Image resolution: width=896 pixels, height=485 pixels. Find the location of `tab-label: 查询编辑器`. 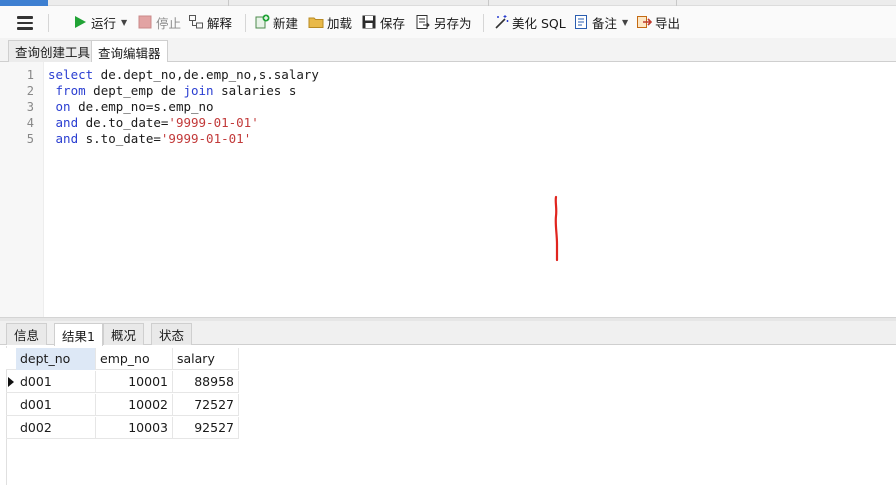

tab-label: 查询编辑器 is located at coordinates (129, 53).